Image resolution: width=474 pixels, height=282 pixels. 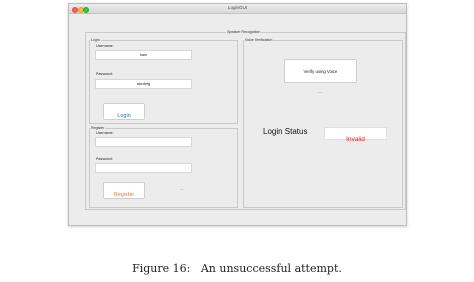 I want to click on register-button-label: Register, so click(x=124, y=195).